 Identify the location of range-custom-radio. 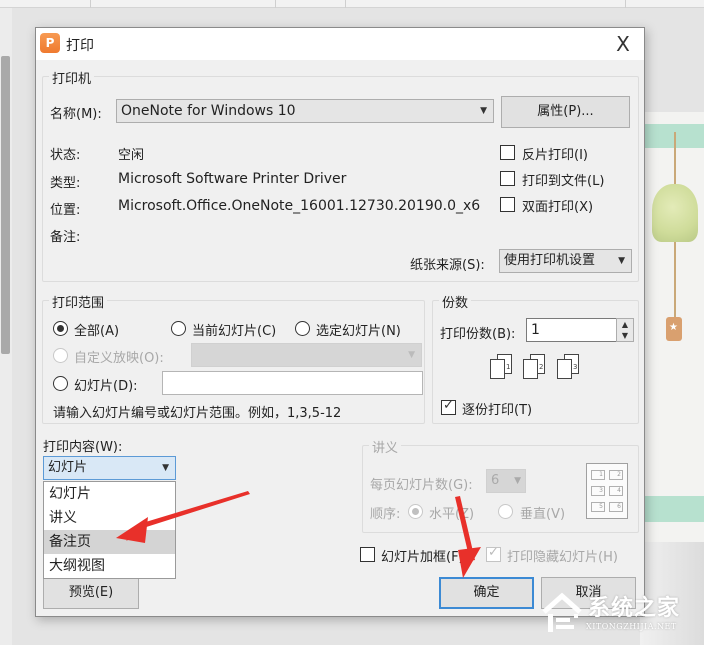
(60, 355).